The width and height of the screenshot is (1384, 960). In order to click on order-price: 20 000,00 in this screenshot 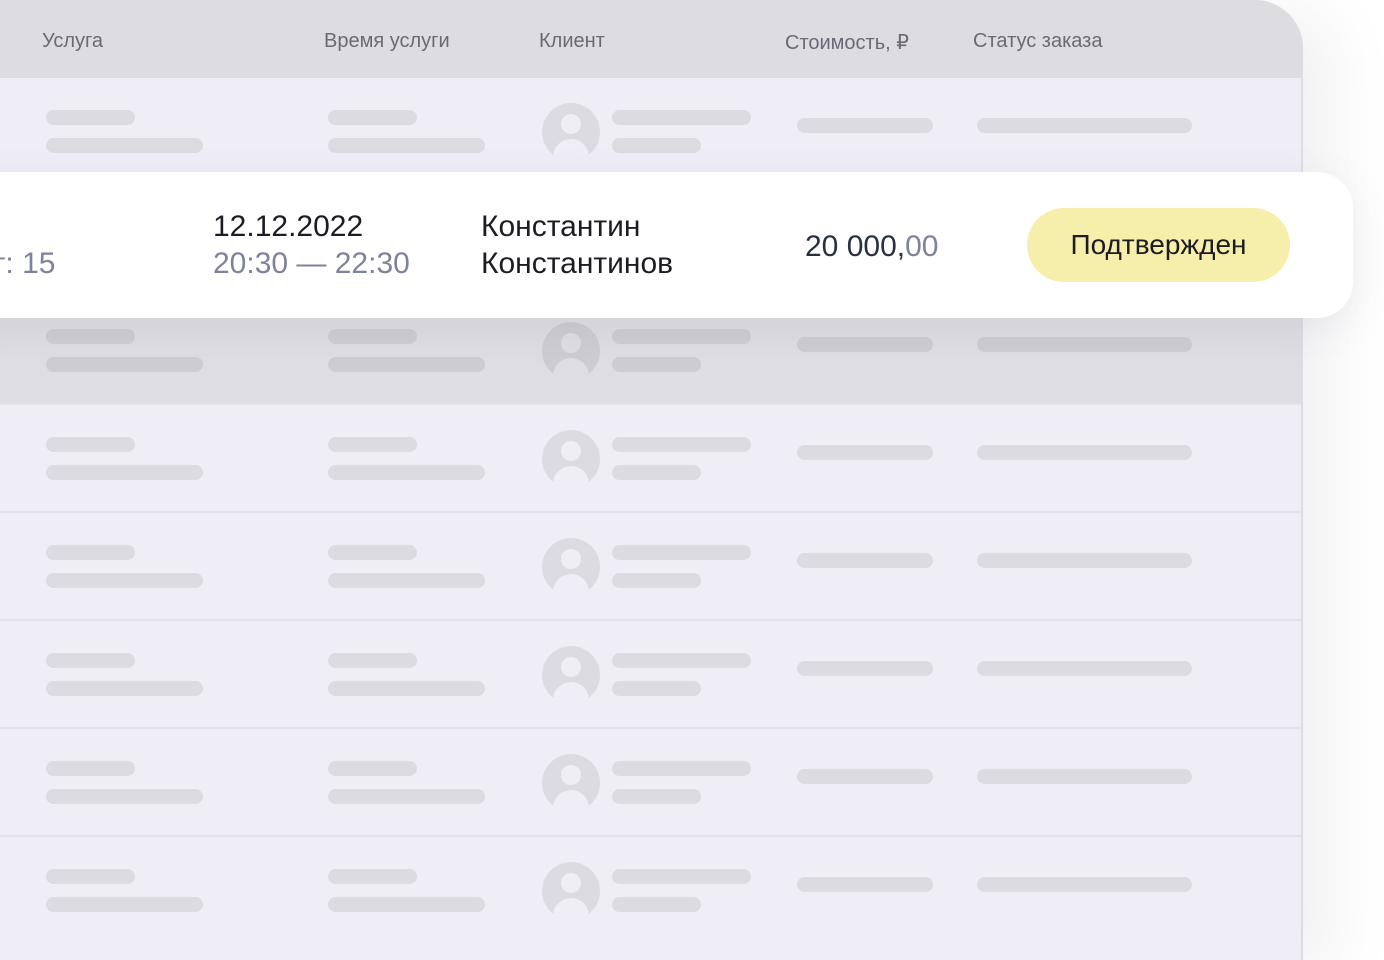, I will do `click(871, 247)`.